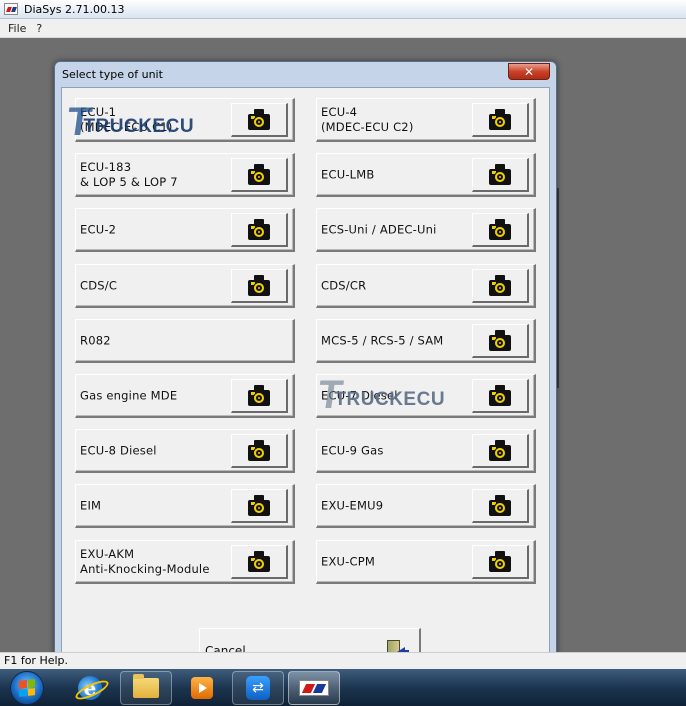  What do you see at coordinates (343, 9) in the screenshot?
I see `app-titlebar: DiaSys 2.71.00.13` at bounding box center [343, 9].